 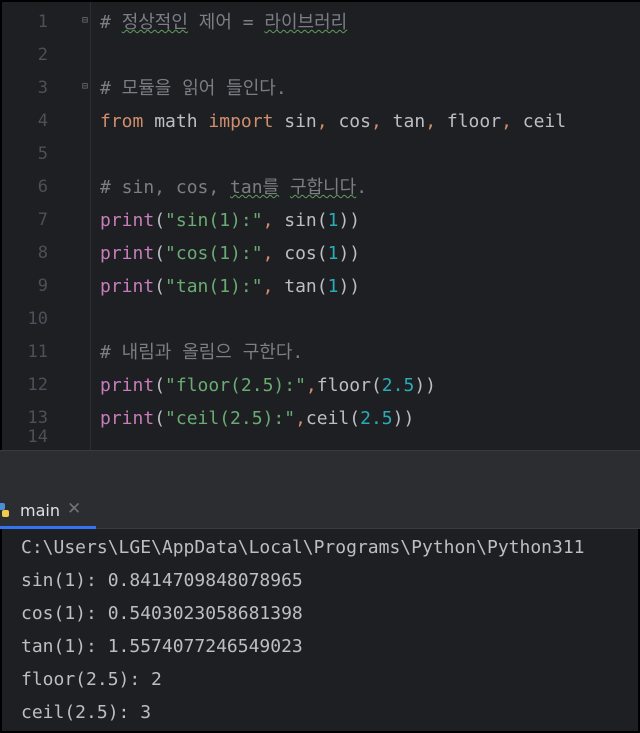 I want to click on code-line: 3 ⊟ # 모듈을 읽어 들인다., so click(x=321, y=88).